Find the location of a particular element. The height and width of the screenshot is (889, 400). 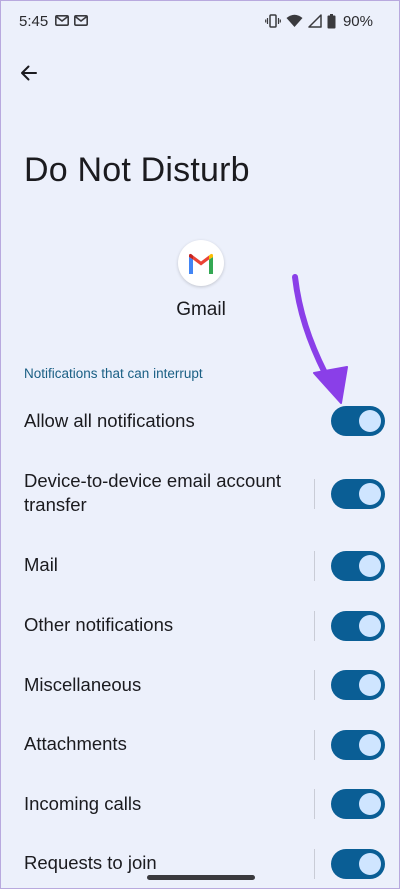

status-icons: 90% is located at coordinates (319, 21).